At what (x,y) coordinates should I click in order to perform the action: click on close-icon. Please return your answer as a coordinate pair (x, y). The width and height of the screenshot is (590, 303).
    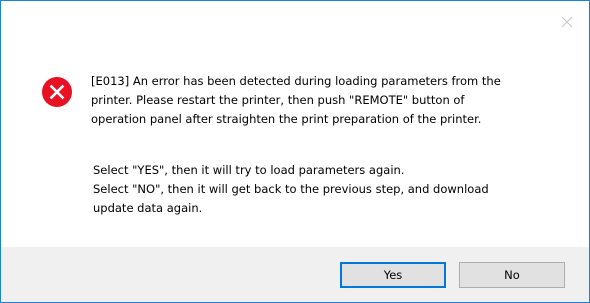
    Looking at the image, I should click on (567, 22).